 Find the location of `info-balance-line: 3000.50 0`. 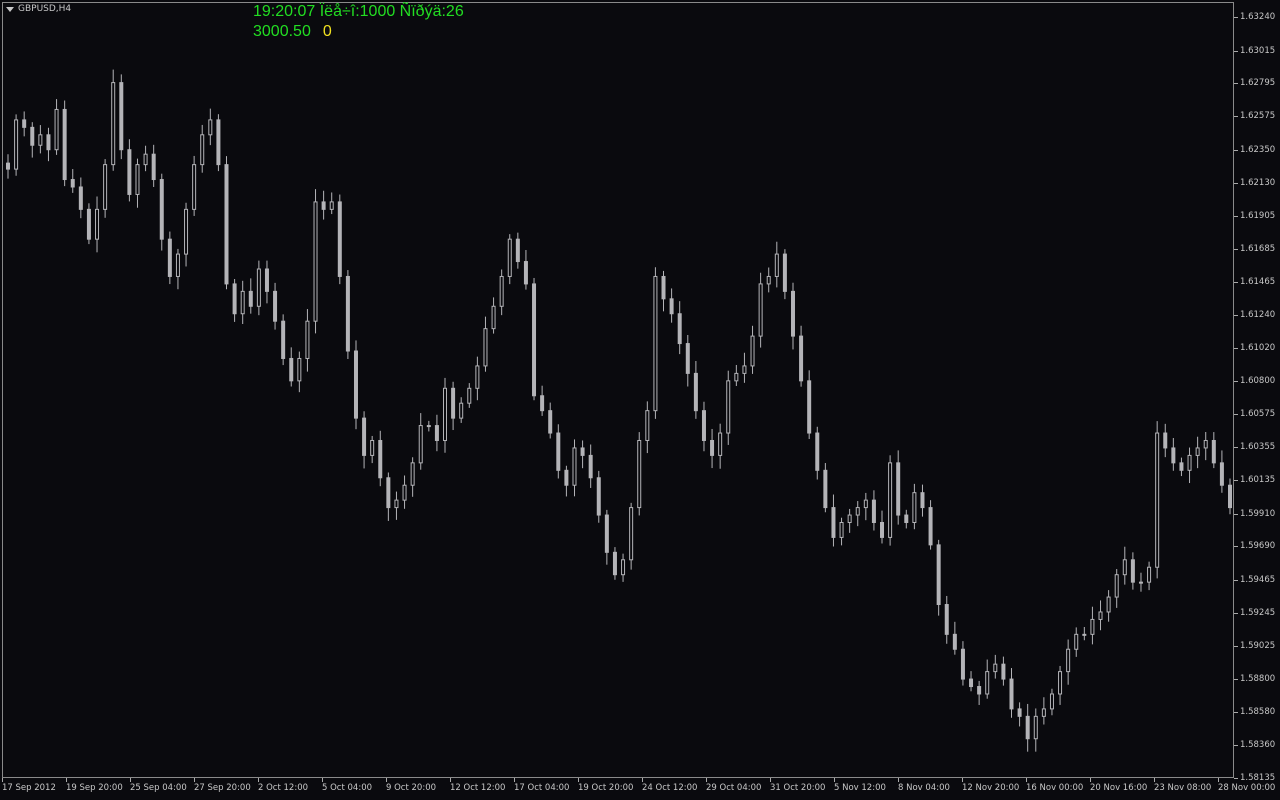

info-balance-line: 3000.50 0 is located at coordinates (292, 32).